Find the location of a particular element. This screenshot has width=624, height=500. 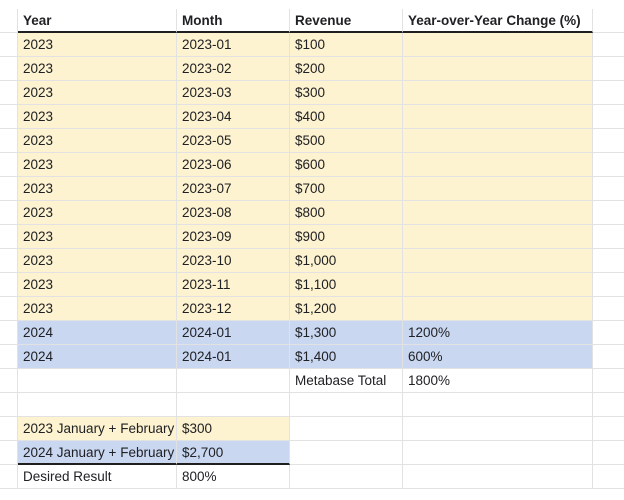

cell-month: 2023-12 is located at coordinates (233, 309).